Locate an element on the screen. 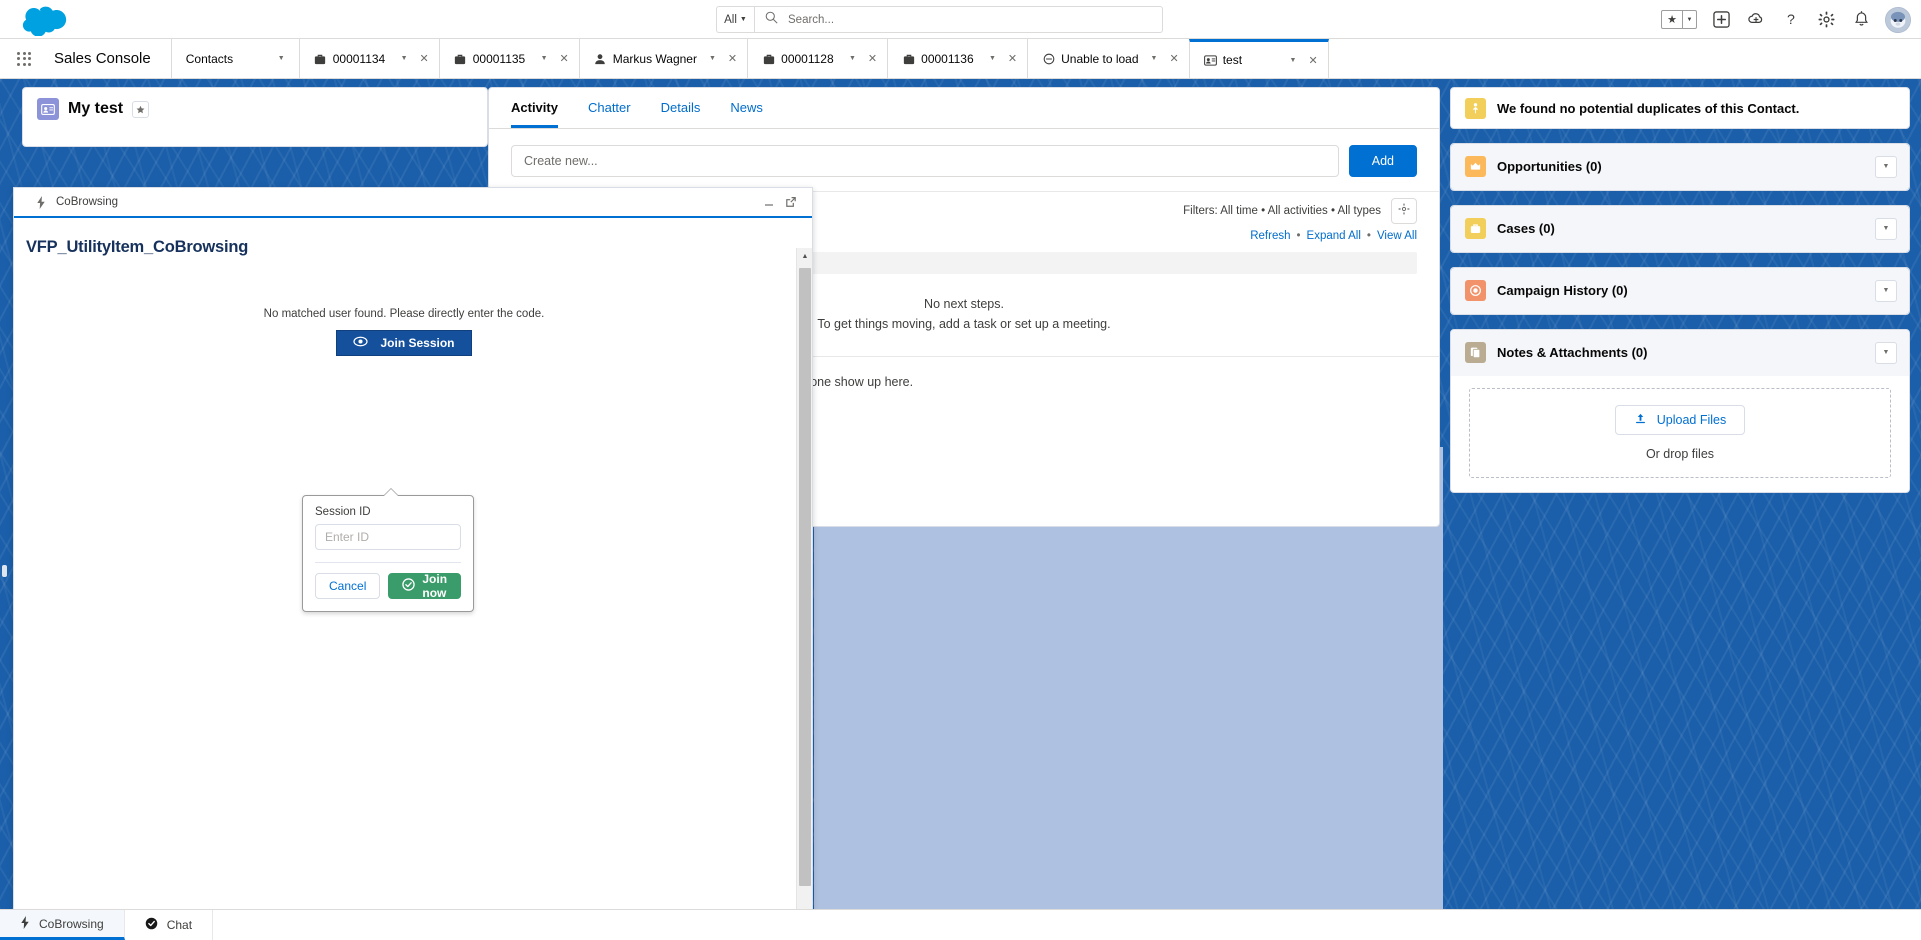 Image resolution: width=1921 pixels, height=940 pixels. app-name: Sales Console is located at coordinates (109, 58).